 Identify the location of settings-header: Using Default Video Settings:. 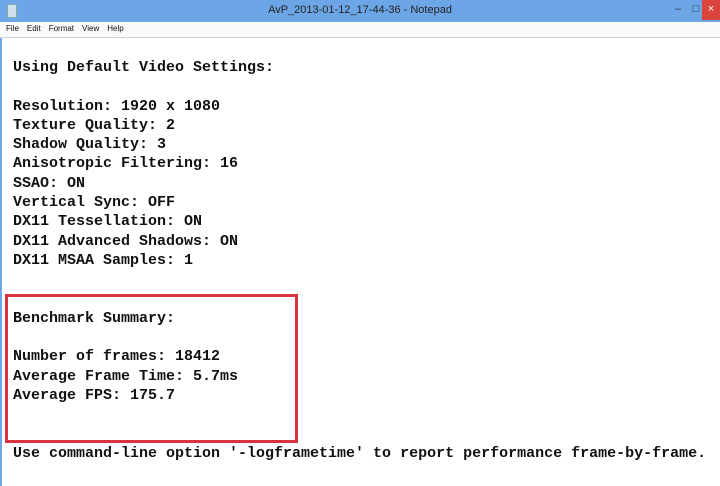
(144, 67).